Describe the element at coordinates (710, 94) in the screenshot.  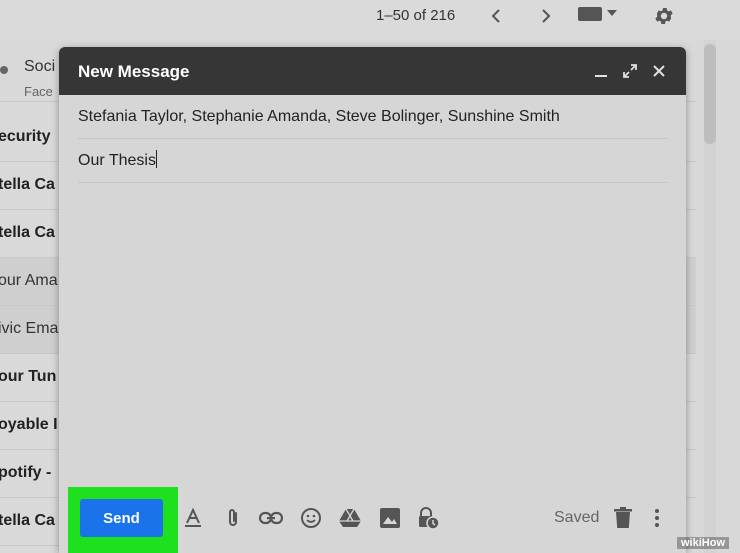
I see `scrollbar-thumb` at that location.